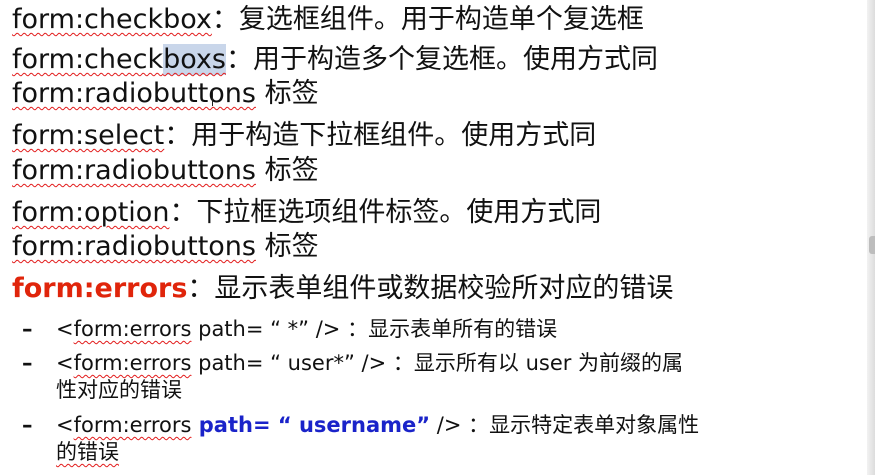 This screenshot has width=875, height=475. I want to click on option-tag: form:option, so click(91, 212).